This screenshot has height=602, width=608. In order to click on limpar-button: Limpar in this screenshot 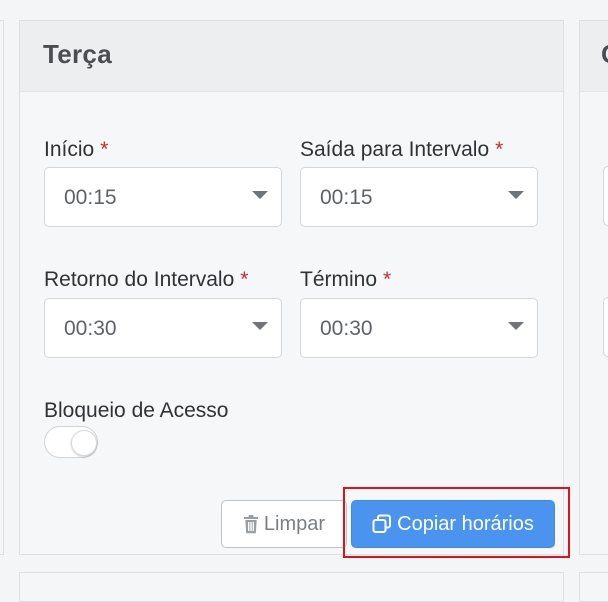, I will do `click(284, 524)`.